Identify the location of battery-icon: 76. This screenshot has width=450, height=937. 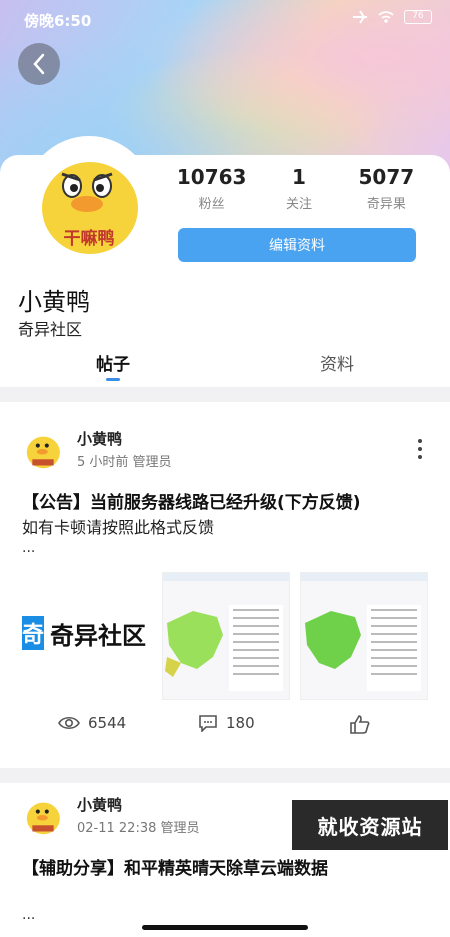
(418, 17).